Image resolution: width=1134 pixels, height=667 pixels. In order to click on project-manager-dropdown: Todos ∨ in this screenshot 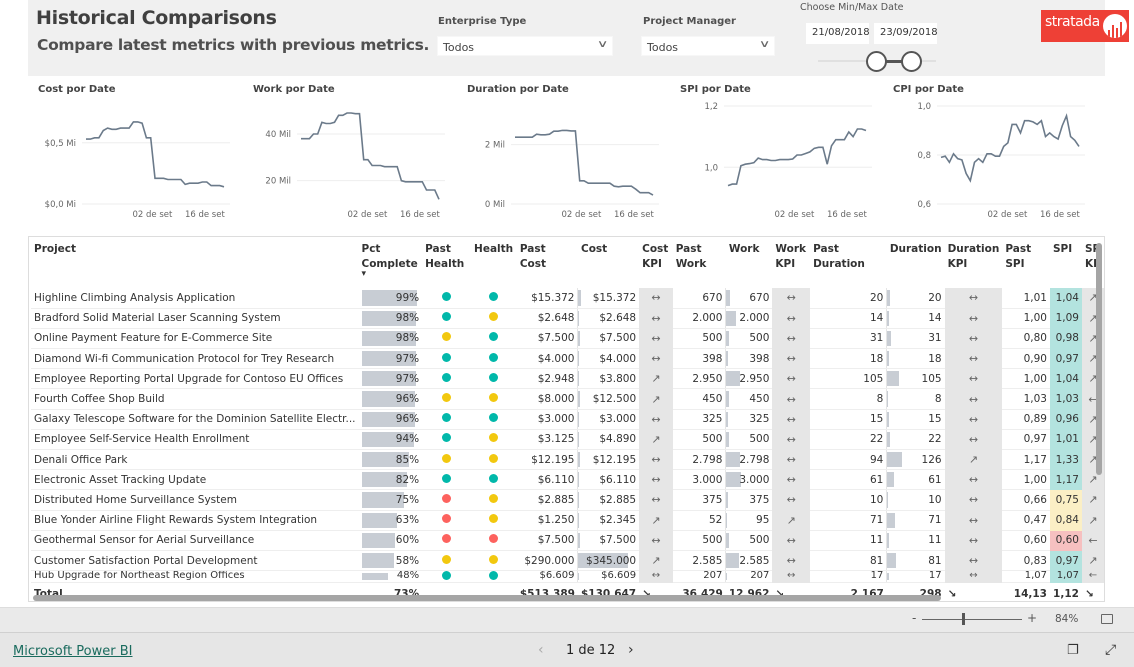, I will do `click(708, 46)`.